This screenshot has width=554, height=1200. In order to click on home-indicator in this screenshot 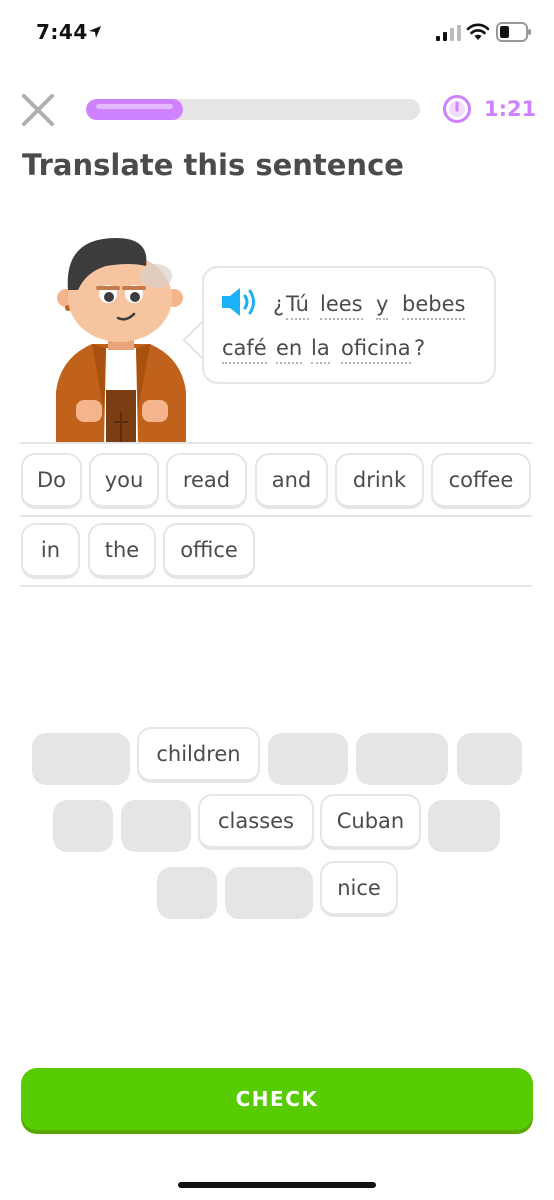, I will do `click(277, 1185)`.